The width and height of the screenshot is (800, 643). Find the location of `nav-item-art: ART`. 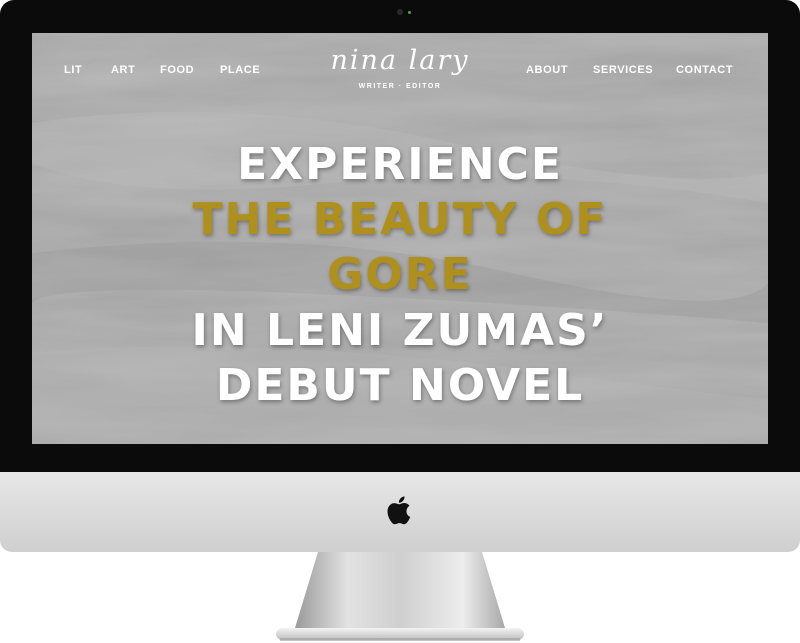

nav-item-art: ART is located at coordinates (123, 70).